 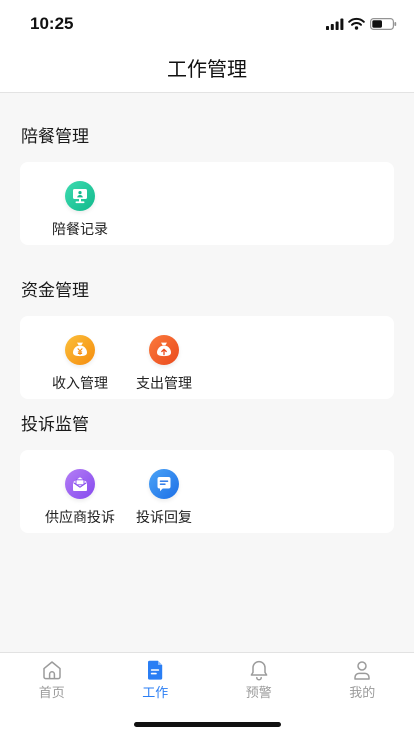 I want to click on grid-item-label: 陪餐记录, so click(x=80, y=229).